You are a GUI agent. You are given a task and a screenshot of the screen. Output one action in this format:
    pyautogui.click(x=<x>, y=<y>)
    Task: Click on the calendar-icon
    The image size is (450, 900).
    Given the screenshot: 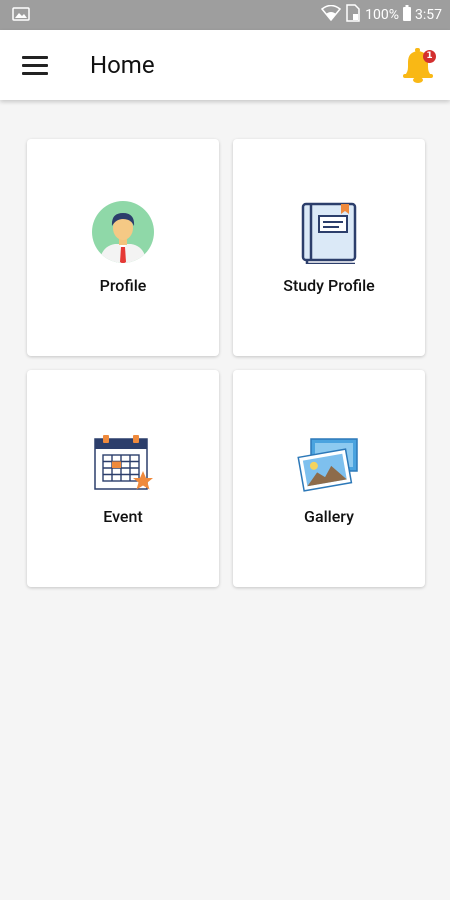 What is the action you would take?
    pyautogui.click(x=123, y=463)
    